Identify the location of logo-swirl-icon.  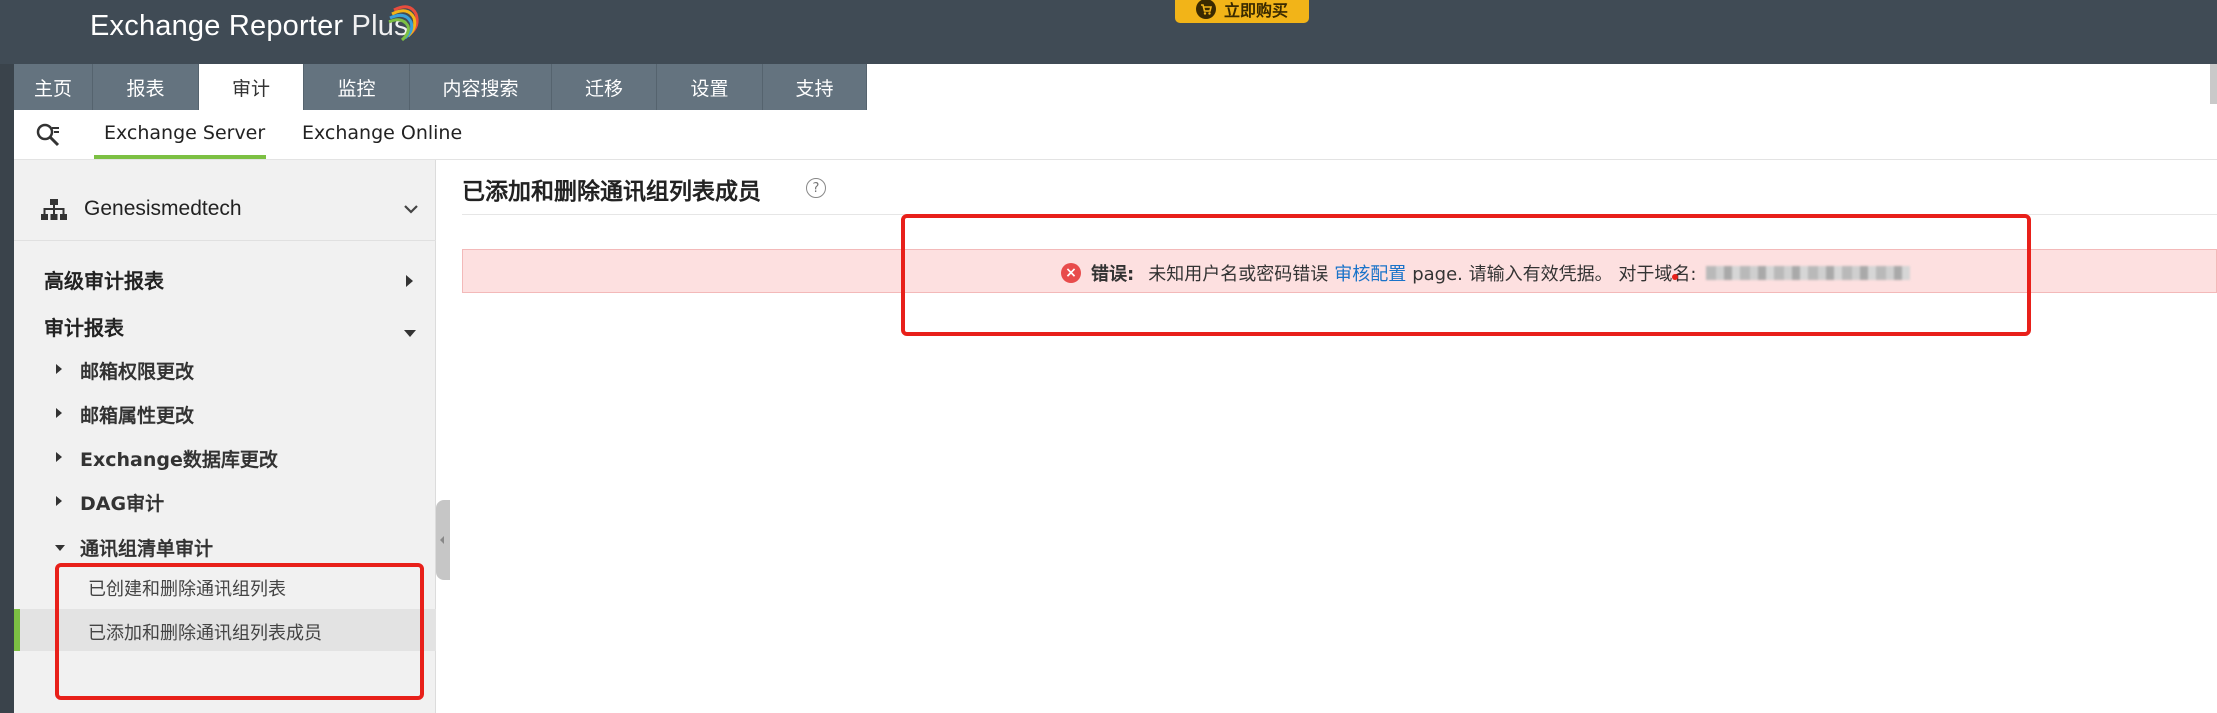
(403, 23).